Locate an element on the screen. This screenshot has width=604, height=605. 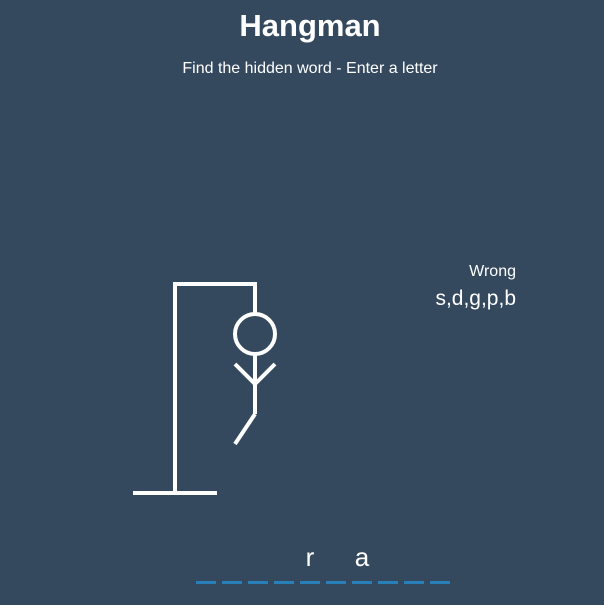
hidden-word: r a is located at coordinates (326, 561).